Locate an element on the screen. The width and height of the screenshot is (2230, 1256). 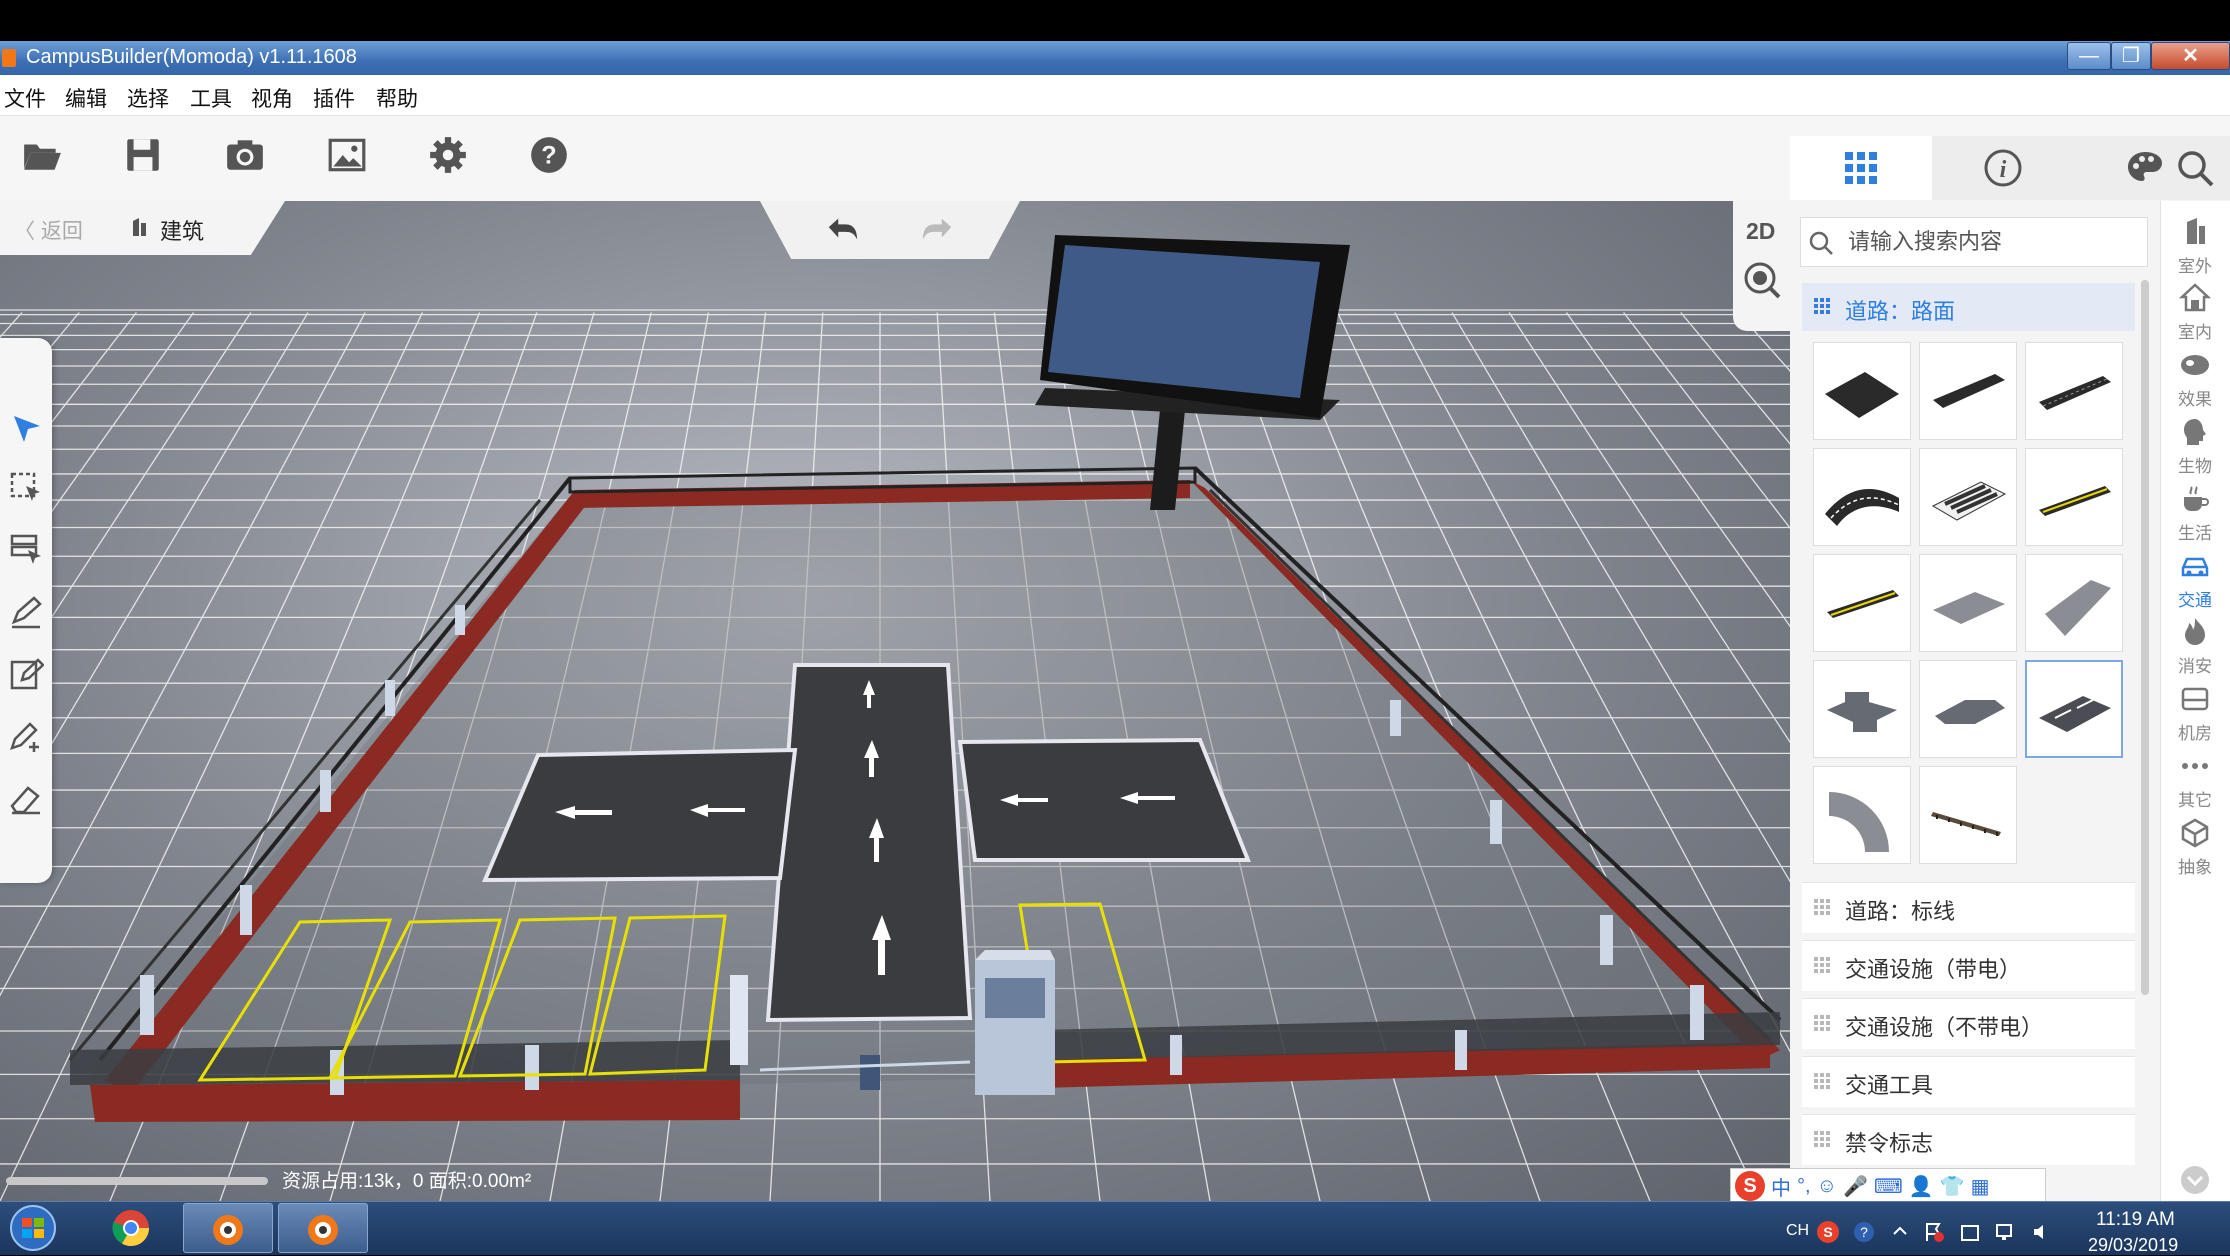
ime-mode: 中 is located at coordinates (1781, 1186).